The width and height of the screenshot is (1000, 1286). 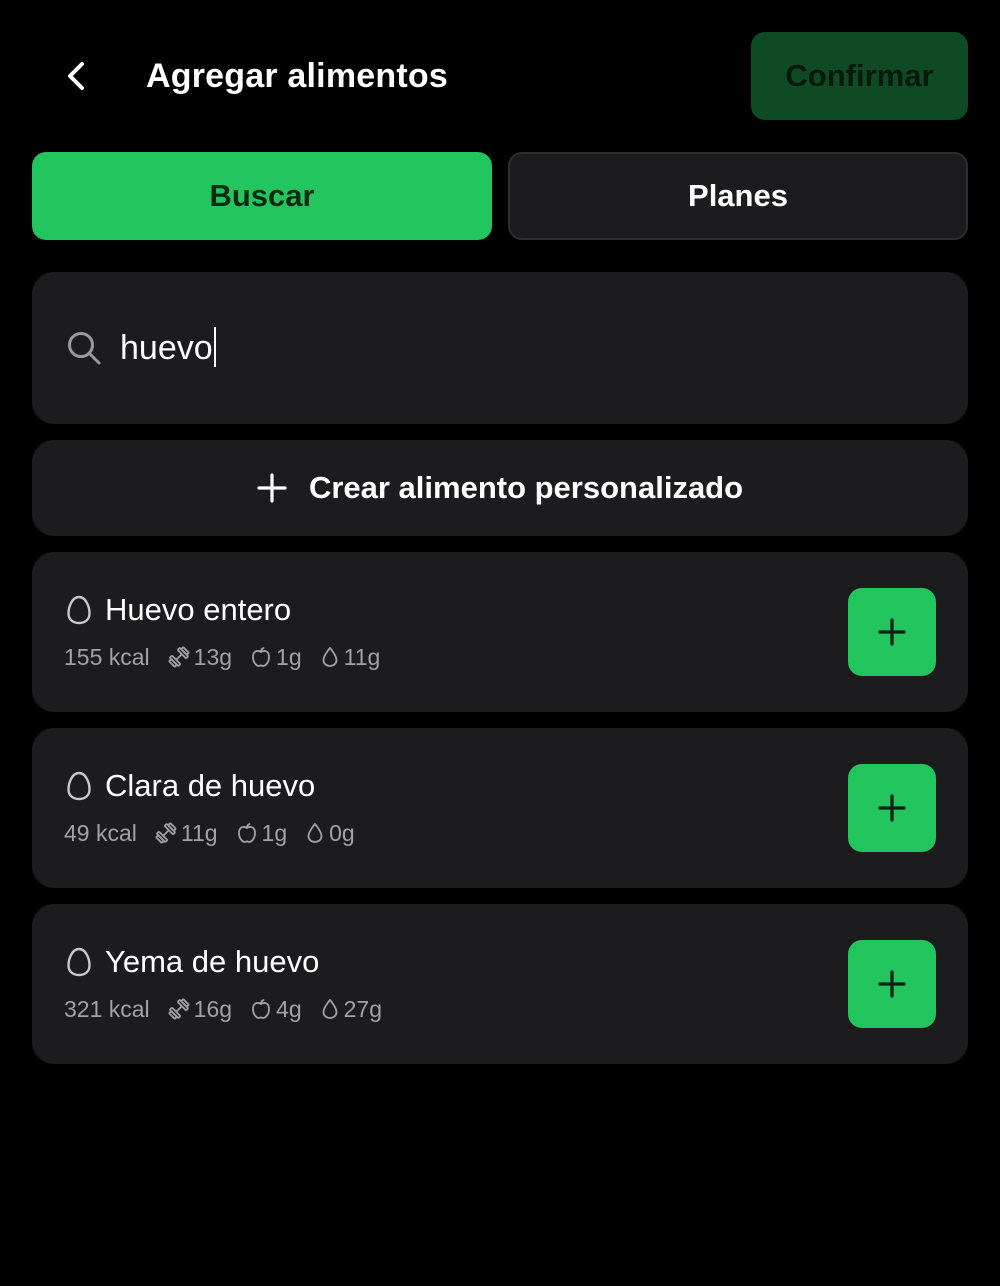 I want to click on calories-value: 155 kcal, so click(x=107, y=656).